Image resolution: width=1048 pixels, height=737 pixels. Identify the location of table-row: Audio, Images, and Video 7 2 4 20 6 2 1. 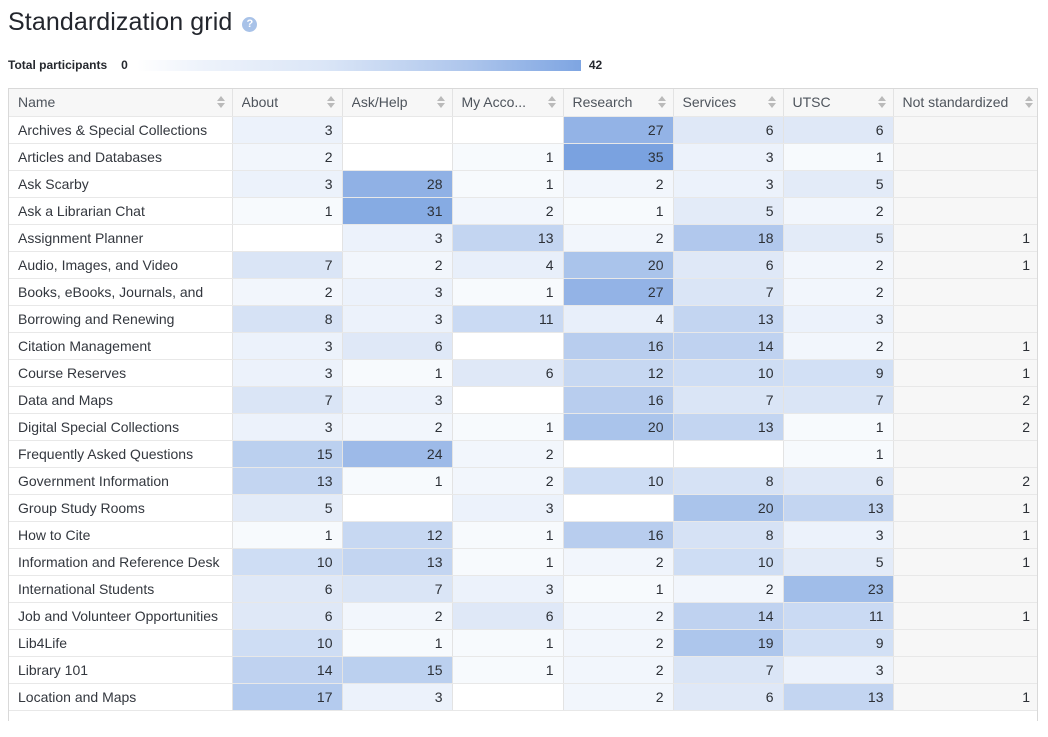
(523, 265).